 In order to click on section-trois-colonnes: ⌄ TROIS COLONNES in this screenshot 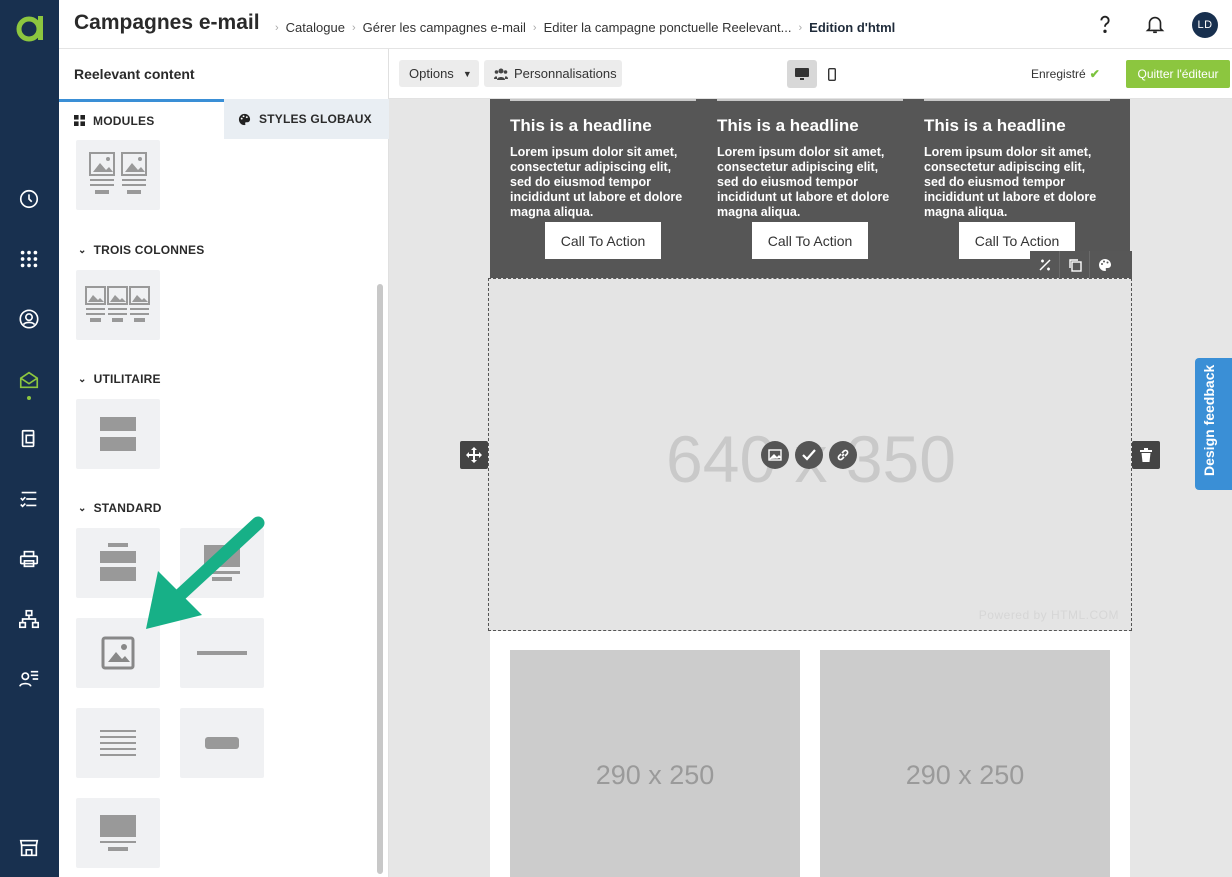, I will do `click(141, 250)`.